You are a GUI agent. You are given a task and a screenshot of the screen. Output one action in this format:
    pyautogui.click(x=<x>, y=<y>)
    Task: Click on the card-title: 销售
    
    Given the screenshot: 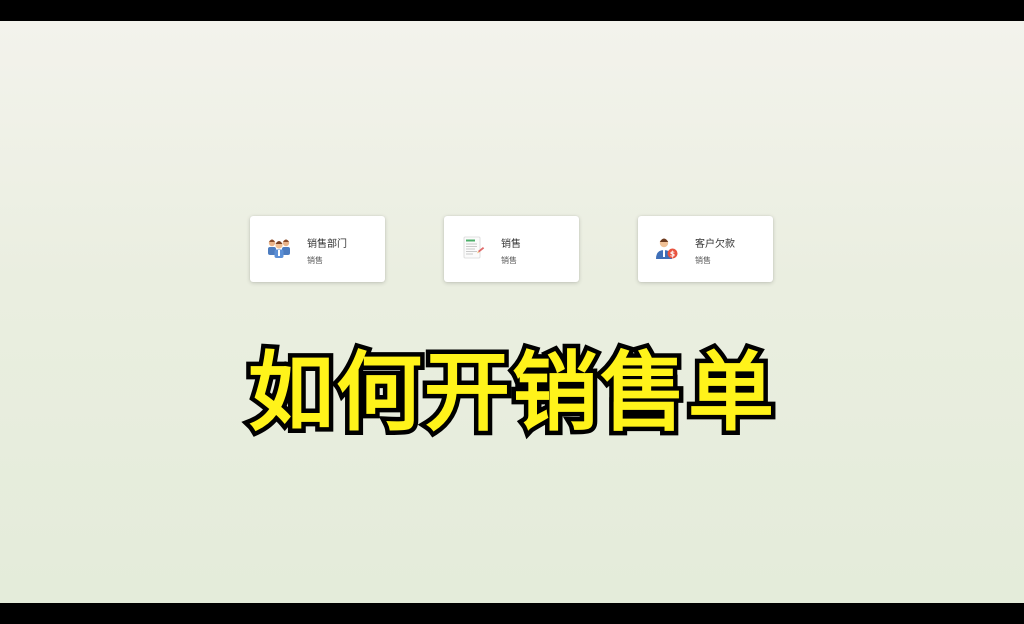 What is the action you would take?
    pyautogui.click(x=511, y=244)
    